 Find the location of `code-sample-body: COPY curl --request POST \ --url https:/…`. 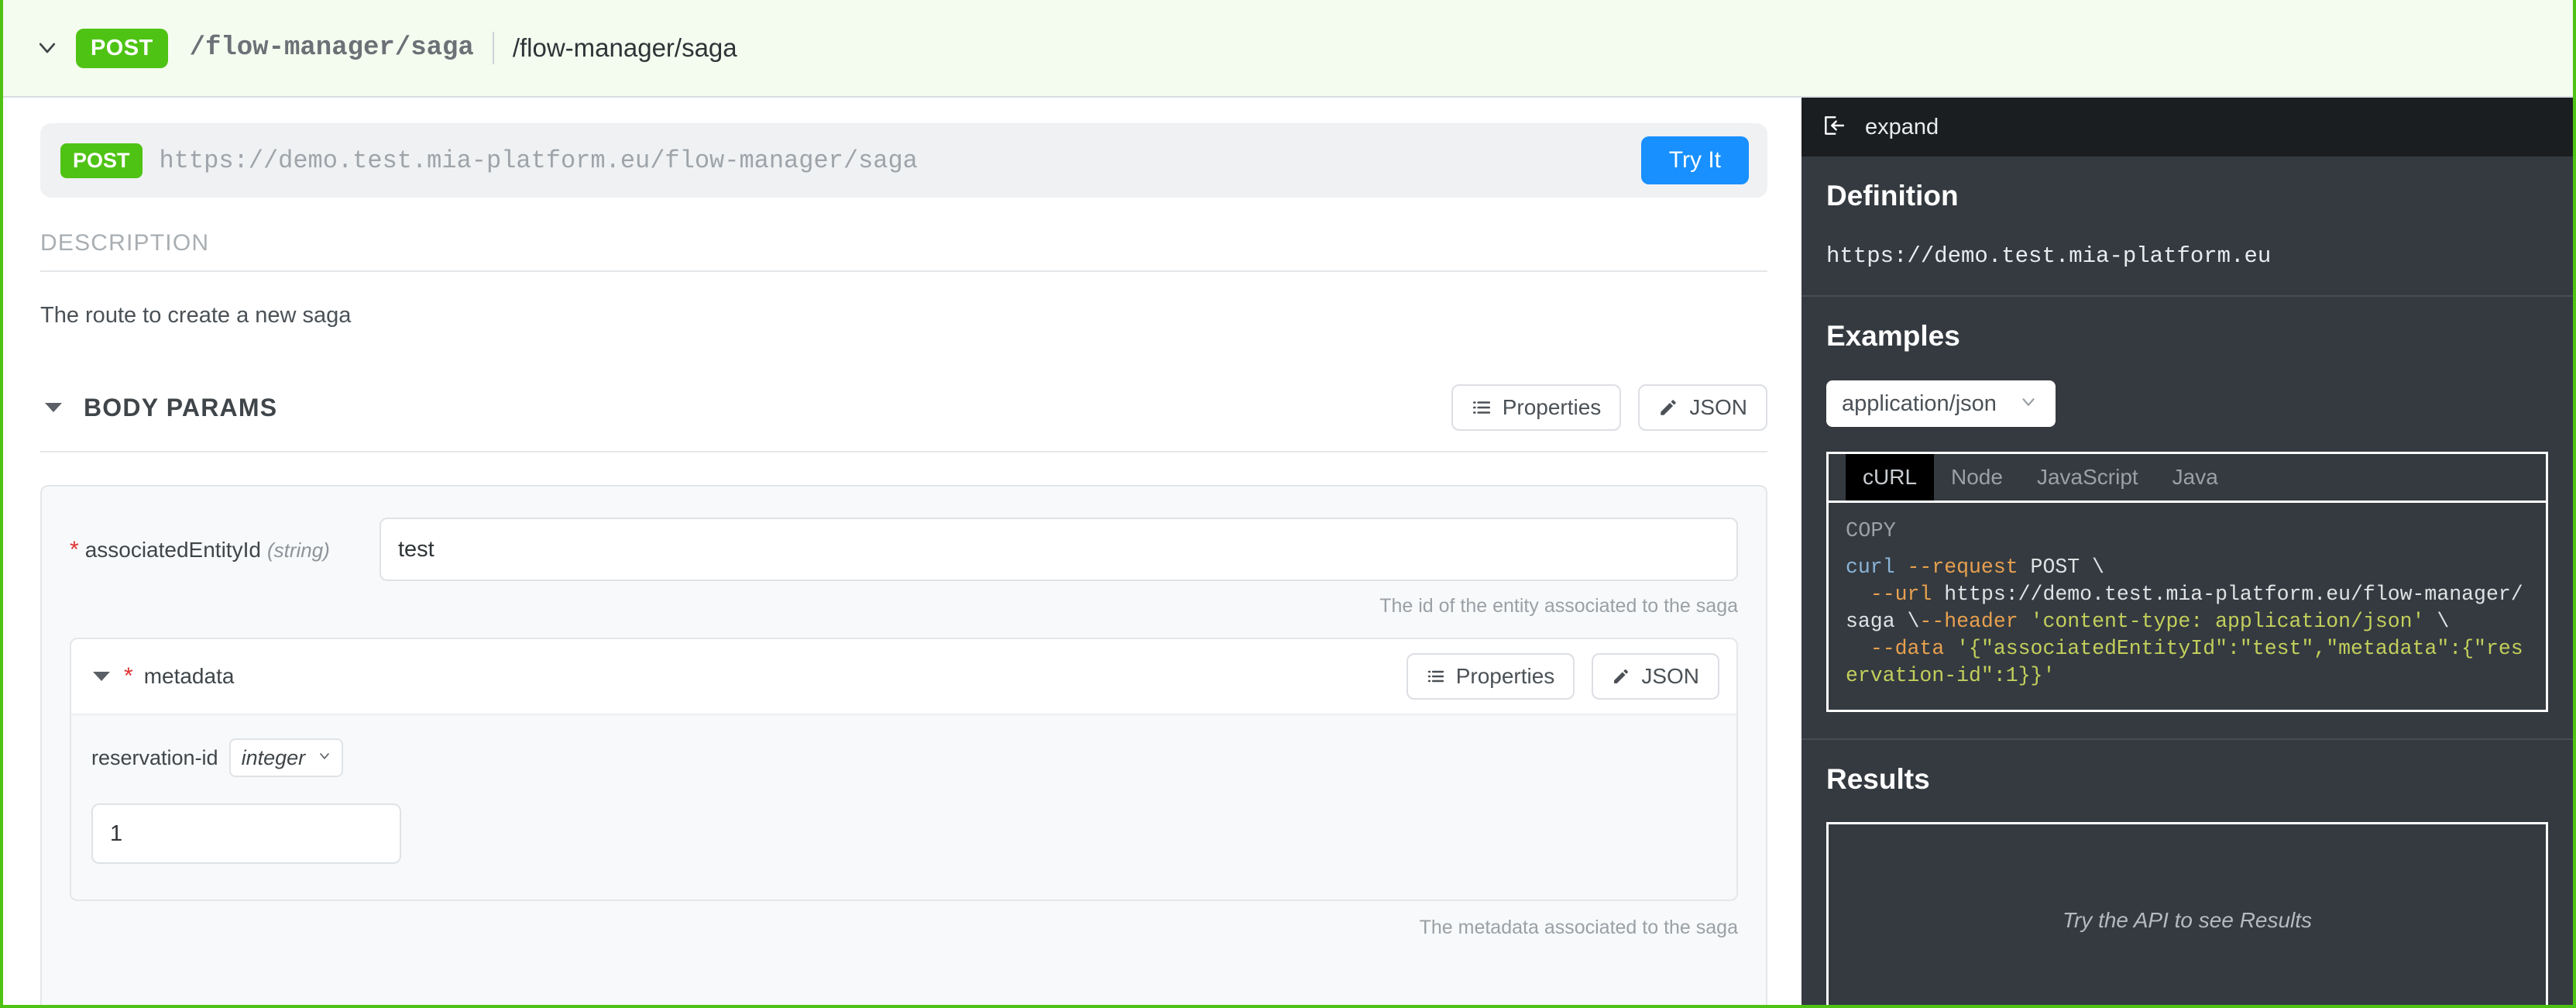

code-sample-body: COPY curl --request POST \ --url https:/… is located at coordinates (2187, 606).